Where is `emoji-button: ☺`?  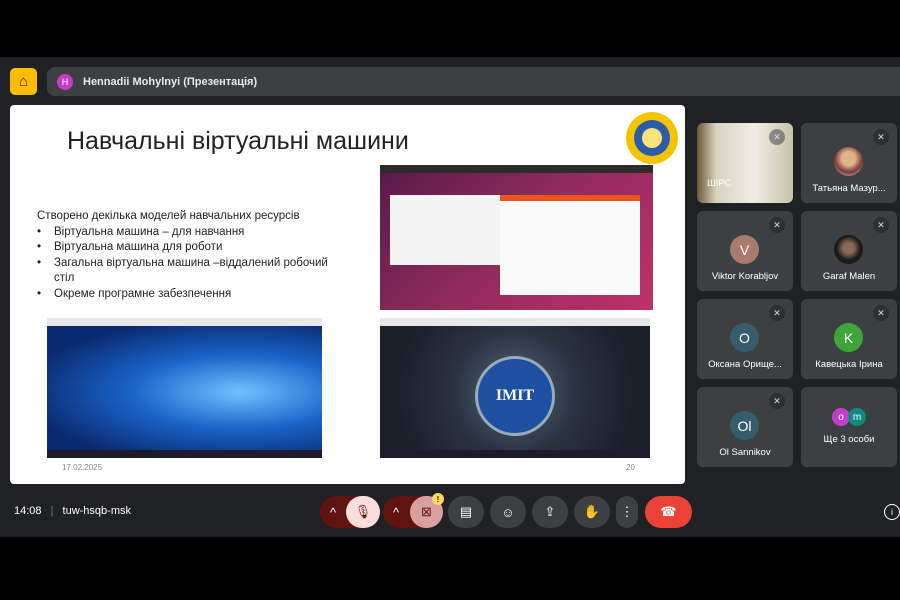 emoji-button: ☺ is located at coordinates (508, 512).